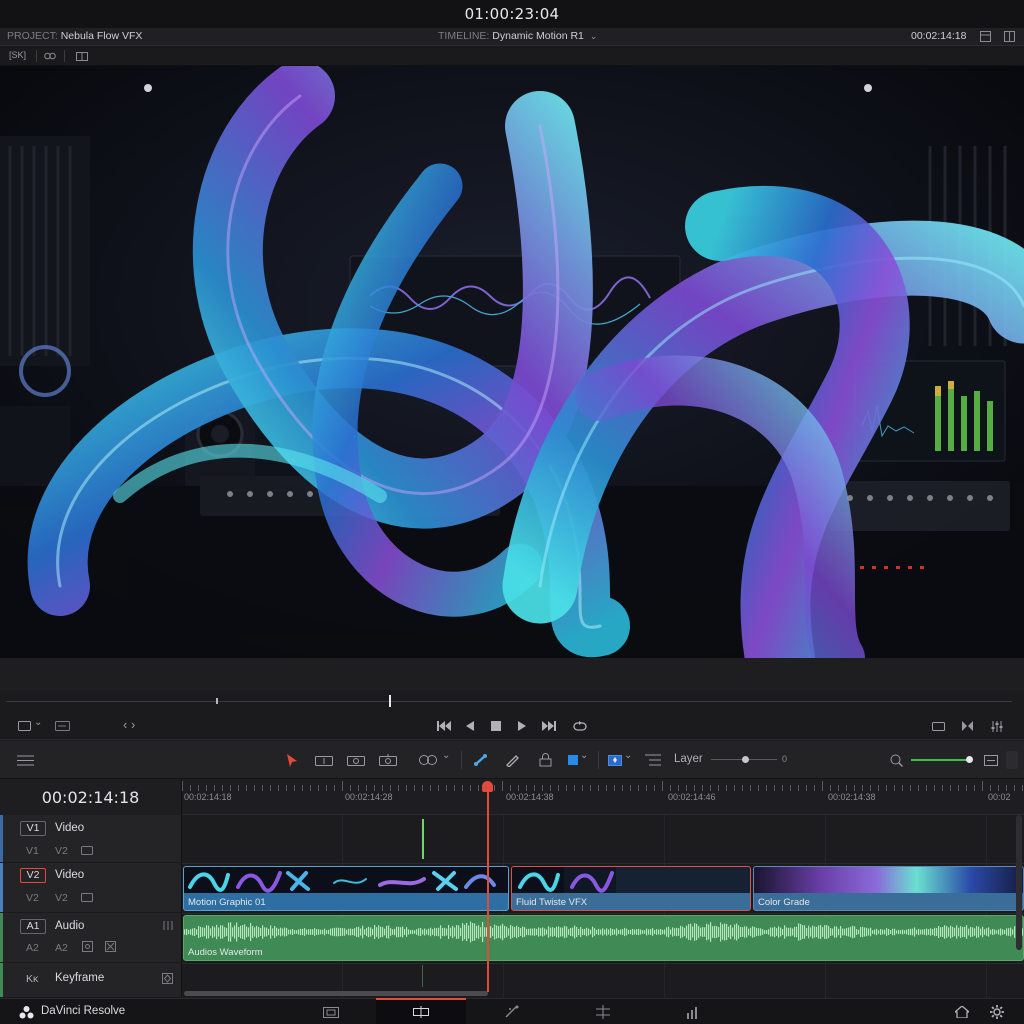 The image size is (1024, 1024). Describe the element at coordinates (80, 978) in the screenshot. I see `track-name: Keyframe` at that location.